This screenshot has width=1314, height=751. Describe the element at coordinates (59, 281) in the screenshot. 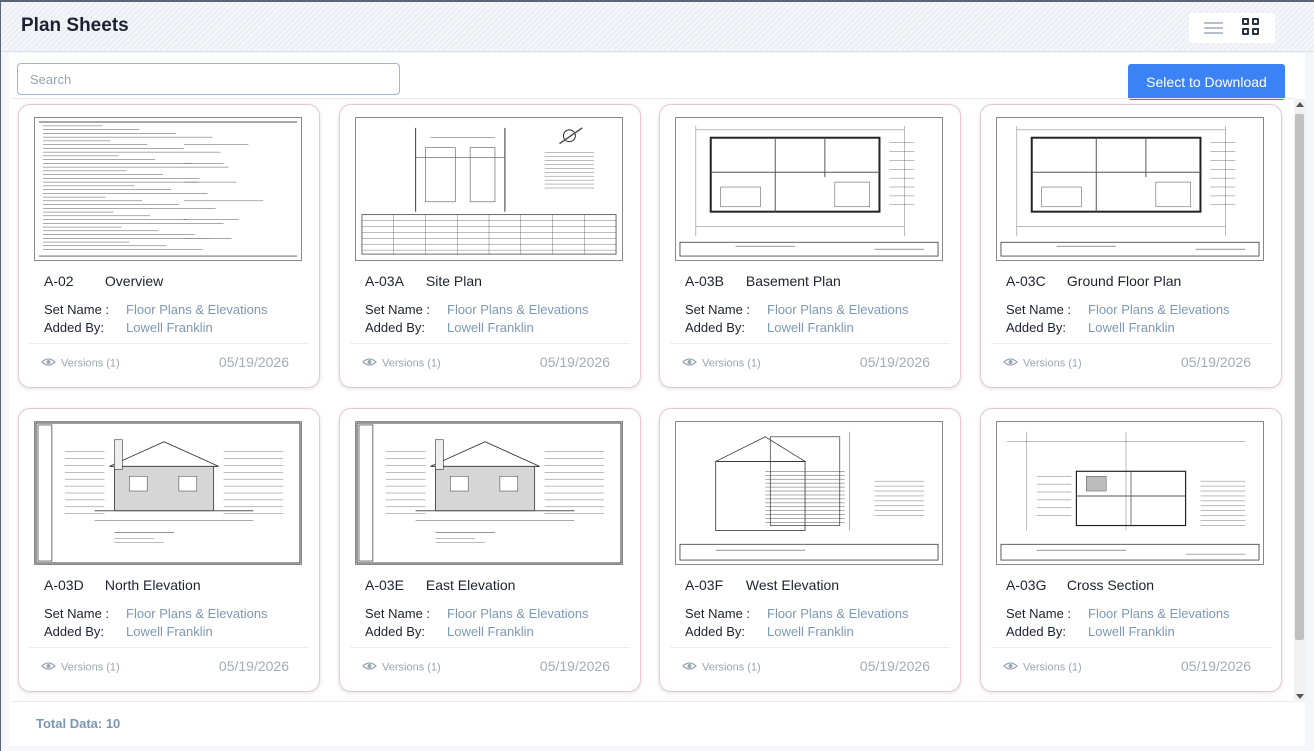

I see `sheet-number: A-02` at that location.